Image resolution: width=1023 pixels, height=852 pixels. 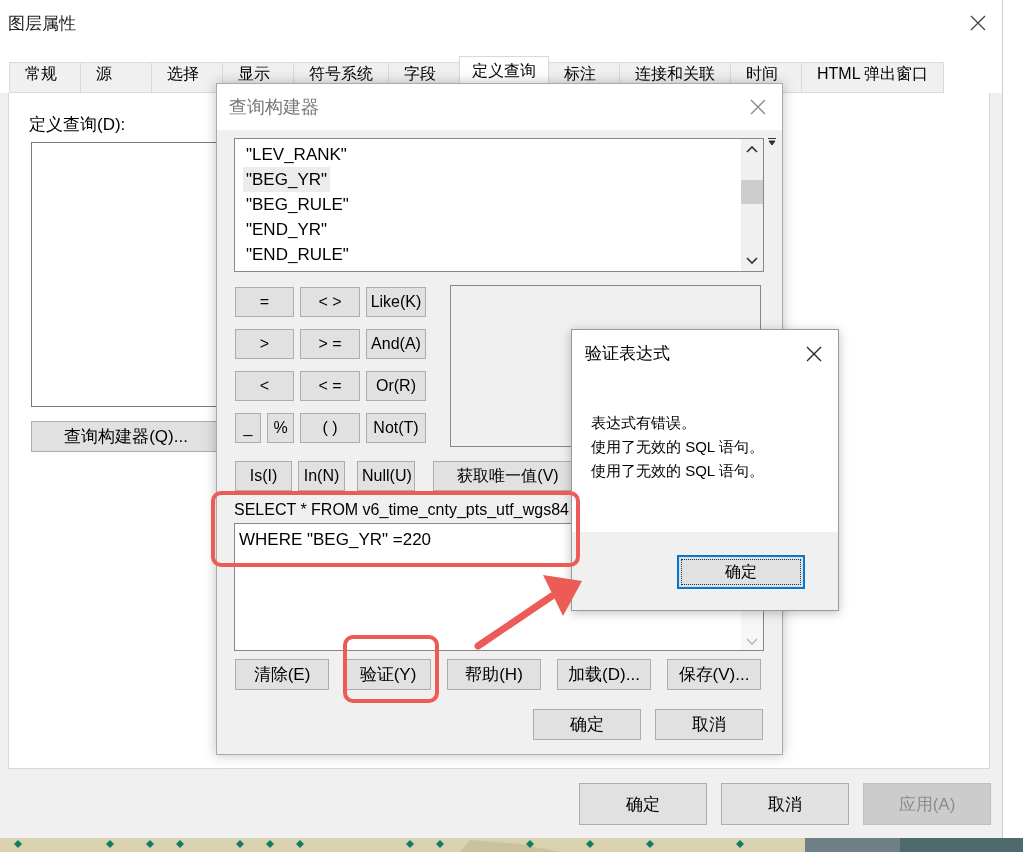 What do you see at coordinates (42, 23) in the screenshot?
I see `window-title: 图层属性` at bounding box center [42, 23].